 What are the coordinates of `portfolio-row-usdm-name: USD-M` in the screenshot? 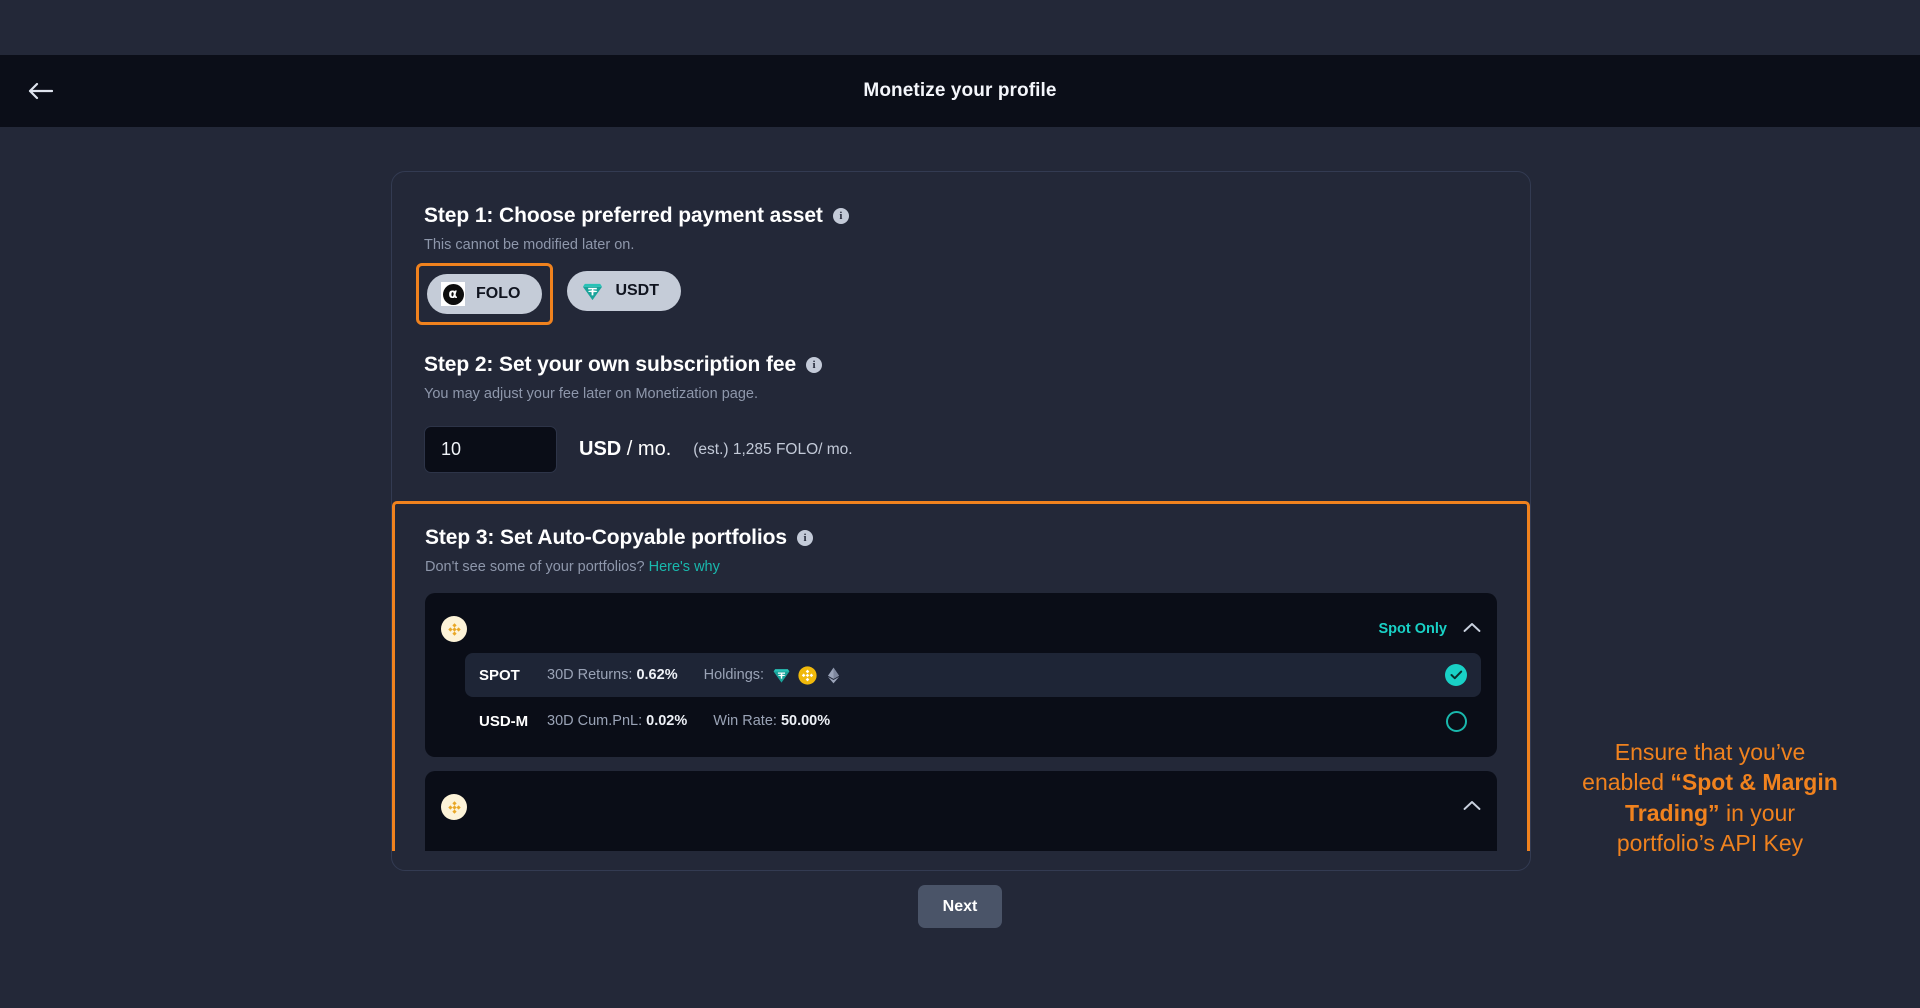 It's located at (504, 721).